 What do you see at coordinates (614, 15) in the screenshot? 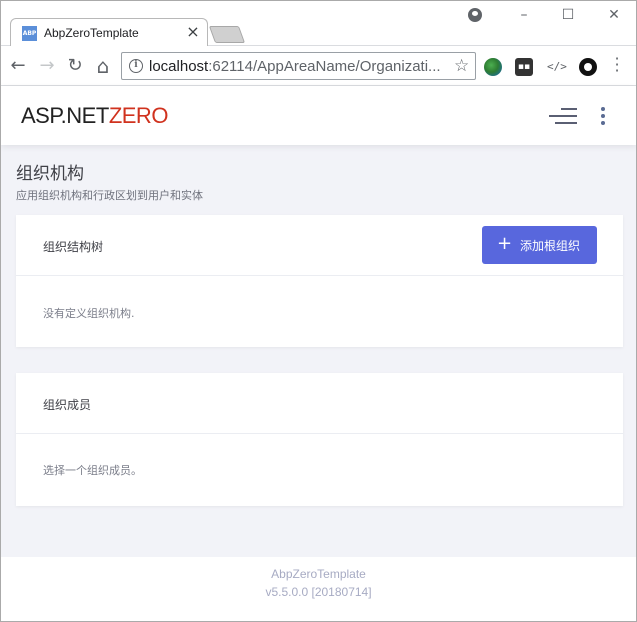
I see `window-close-button: ✕` at bounding box center [614, 15].